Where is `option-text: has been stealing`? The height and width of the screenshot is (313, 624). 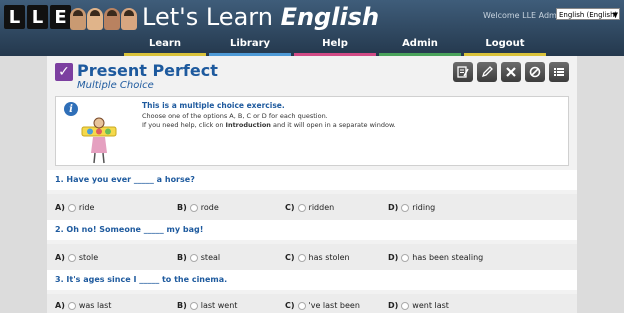
option-text: has been stealing is located at coordinates (448, 257).